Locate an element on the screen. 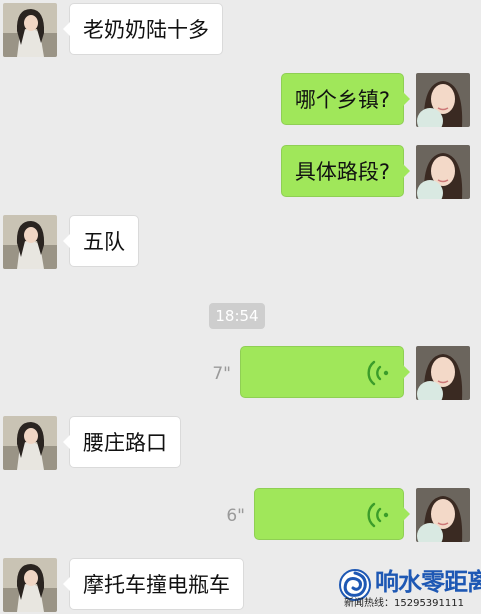  message-bubble-incoming: 五队 is located at coordinates (101, 241).